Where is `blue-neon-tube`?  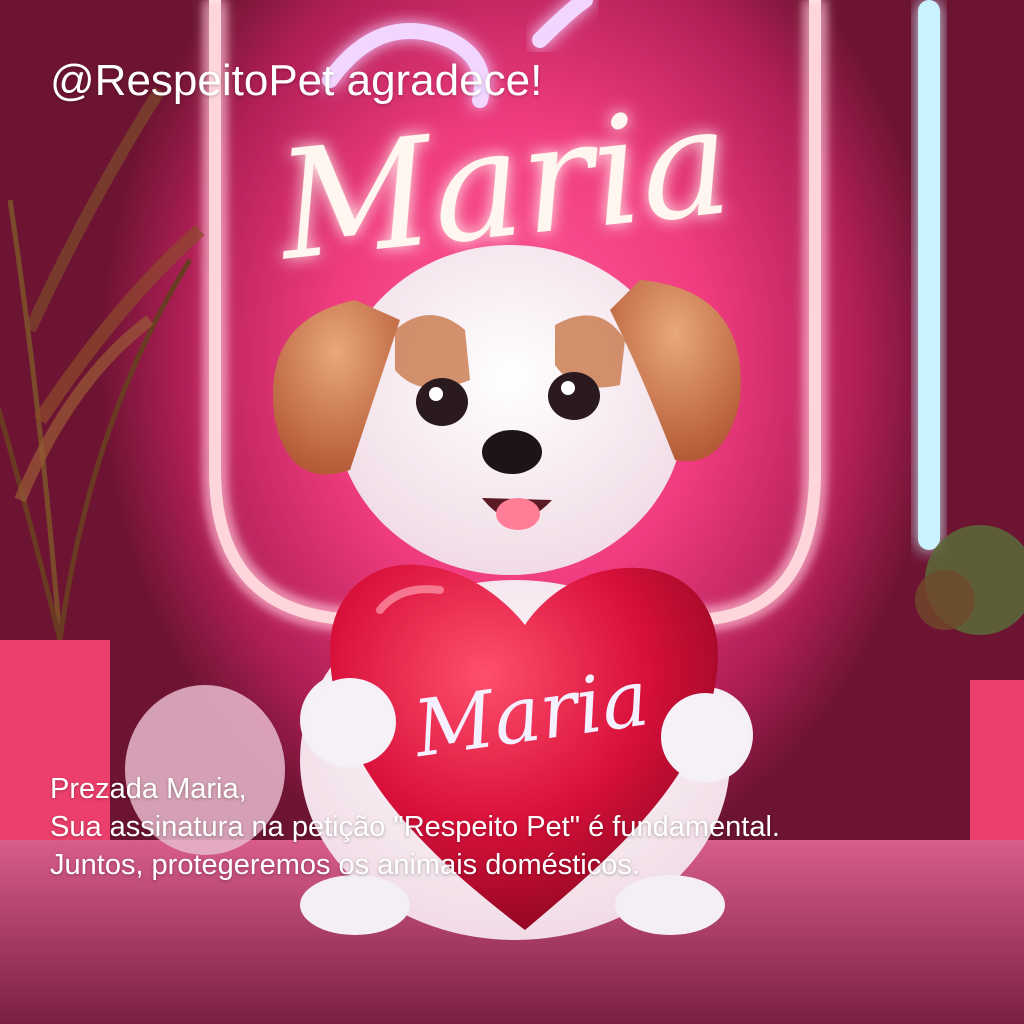
blue-neon-tube is located at coordinates (929, 275).